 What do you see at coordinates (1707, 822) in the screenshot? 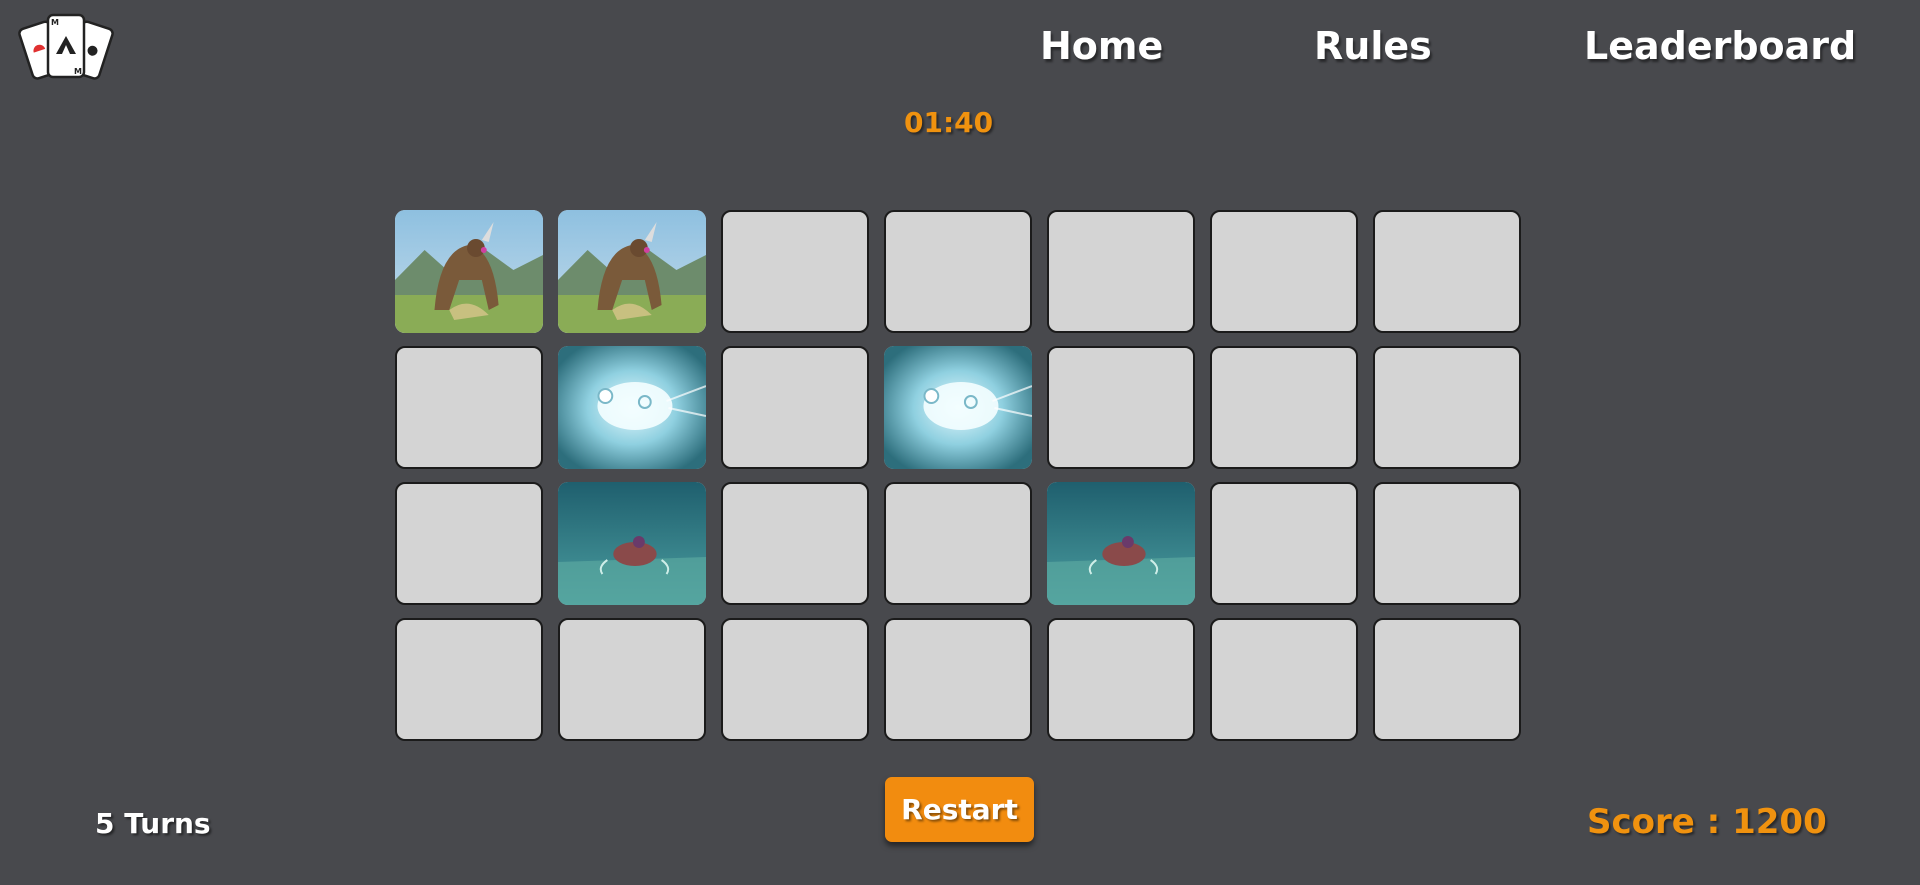
I see `score-display: Score : 1200` at bounding box center [1707, 822].